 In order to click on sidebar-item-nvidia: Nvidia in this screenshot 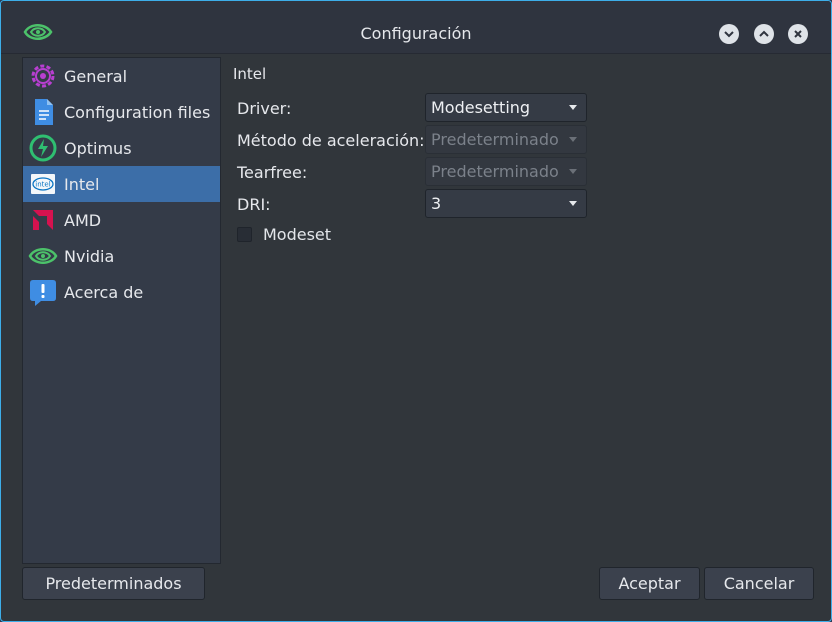, I will do `click(121, 256)`.